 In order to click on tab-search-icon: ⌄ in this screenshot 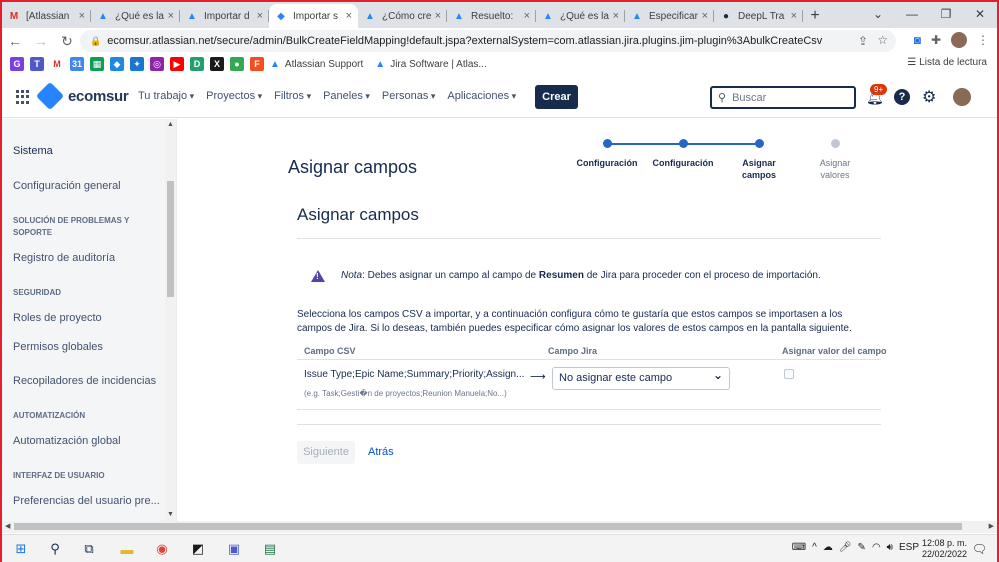, I will do `click(878, 15)`.